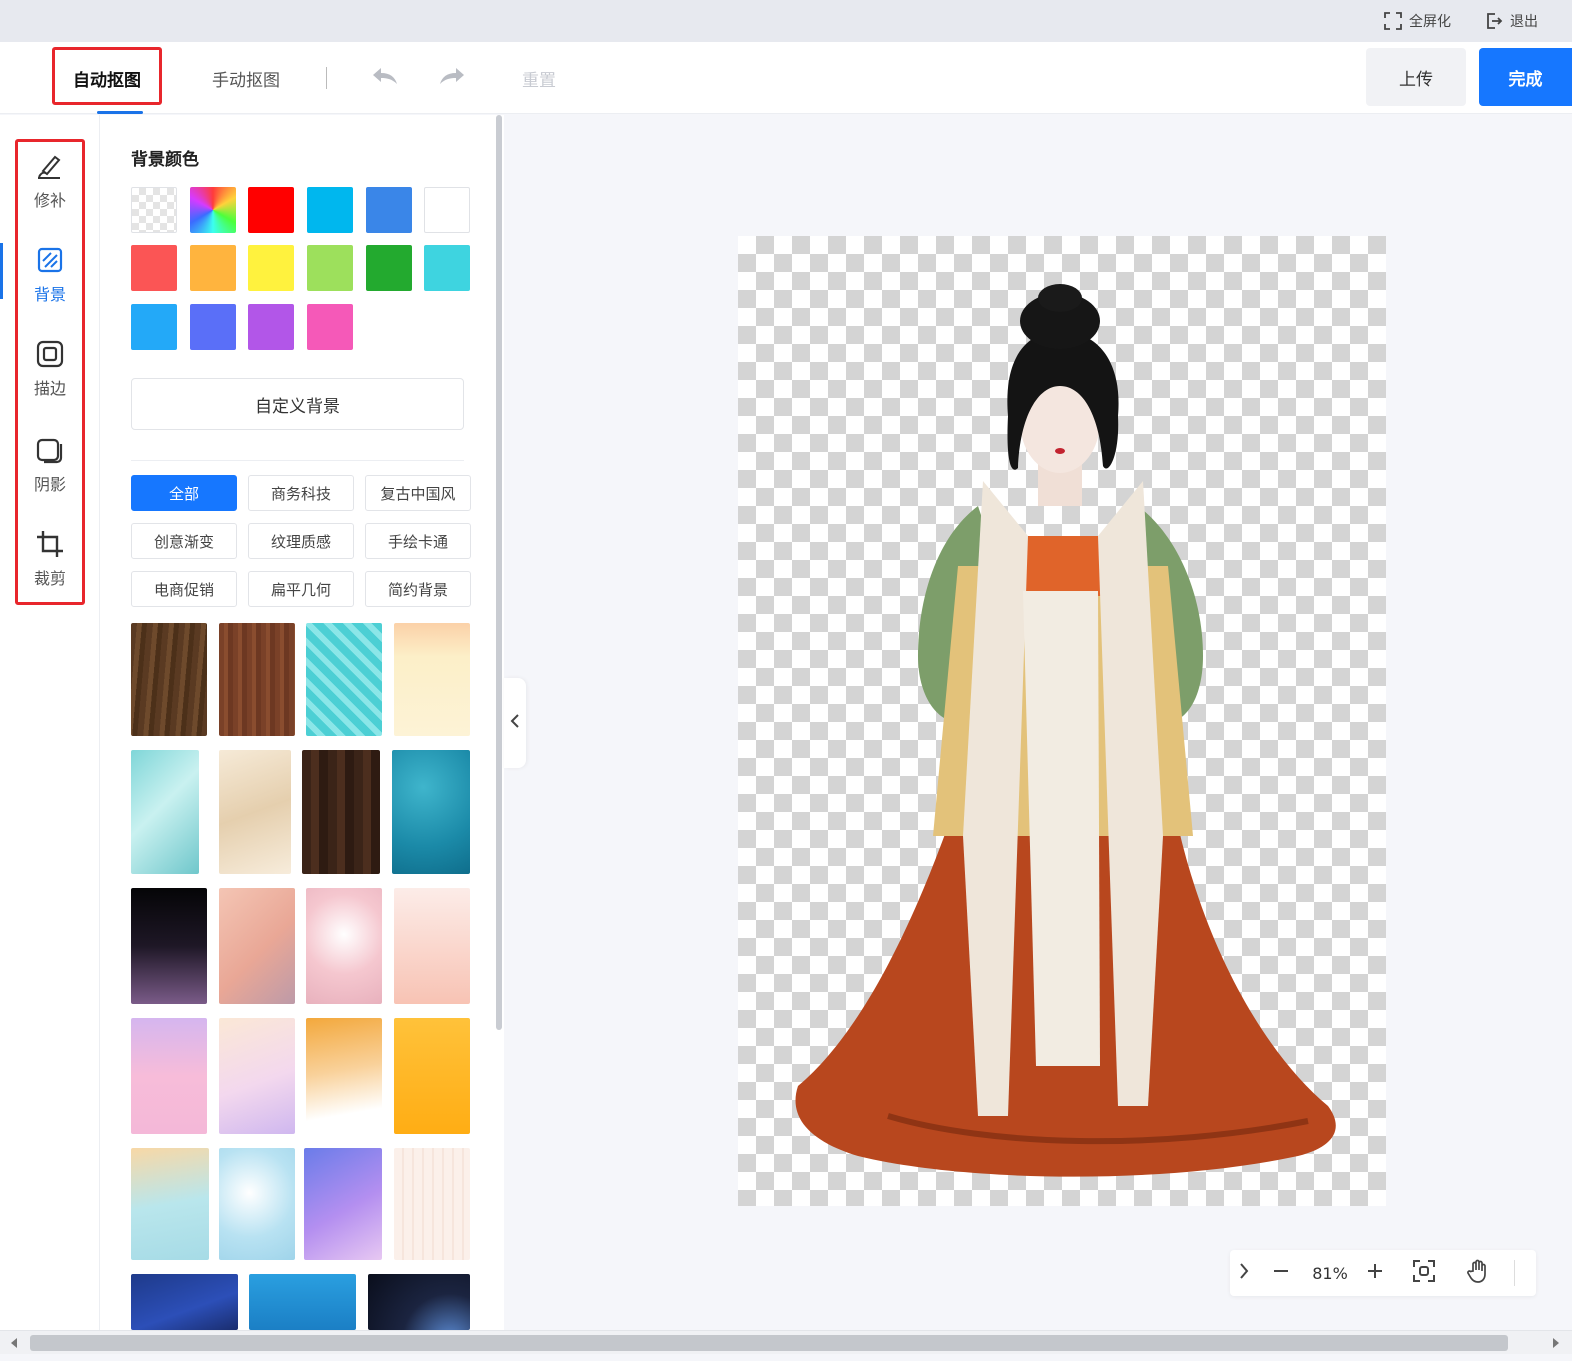 Image resolution: width=1572 pixels, height=1361 pixels. What do you see at coordinates (1393, 21) in the screenshot?
I see `fullscreen-icon` at bounding box center [1393, 21].